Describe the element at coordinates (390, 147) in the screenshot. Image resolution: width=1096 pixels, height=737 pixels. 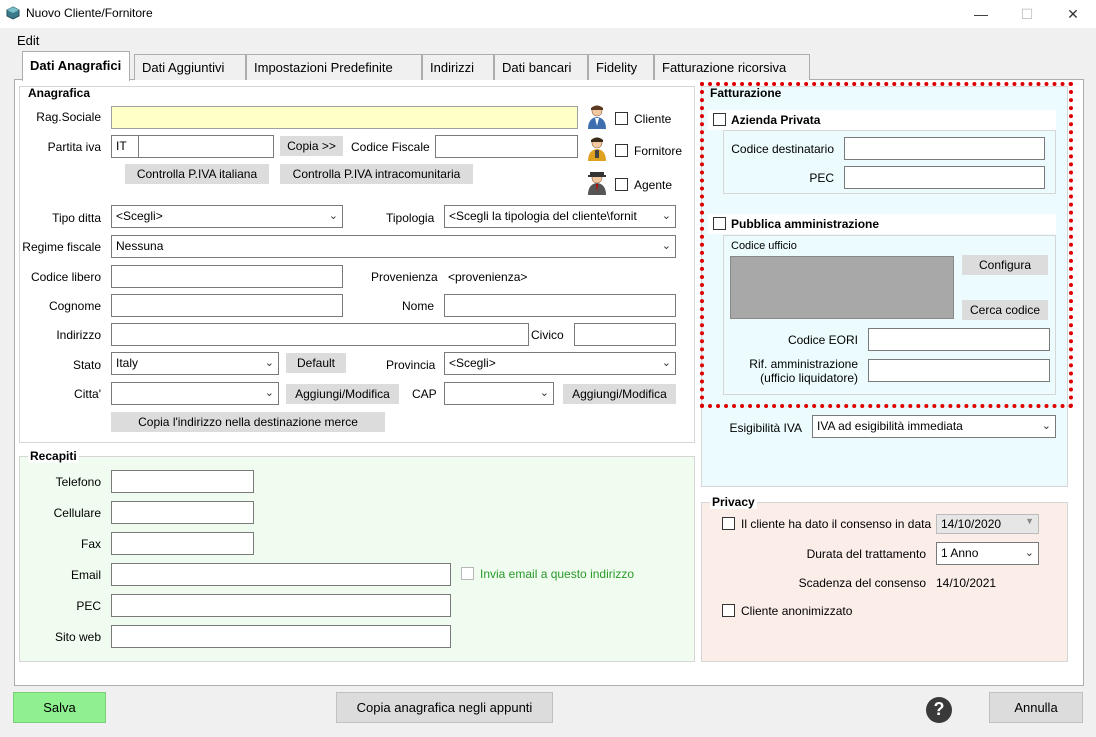
I see `codice-fiscale-label: Codice Fiscale` at that location.